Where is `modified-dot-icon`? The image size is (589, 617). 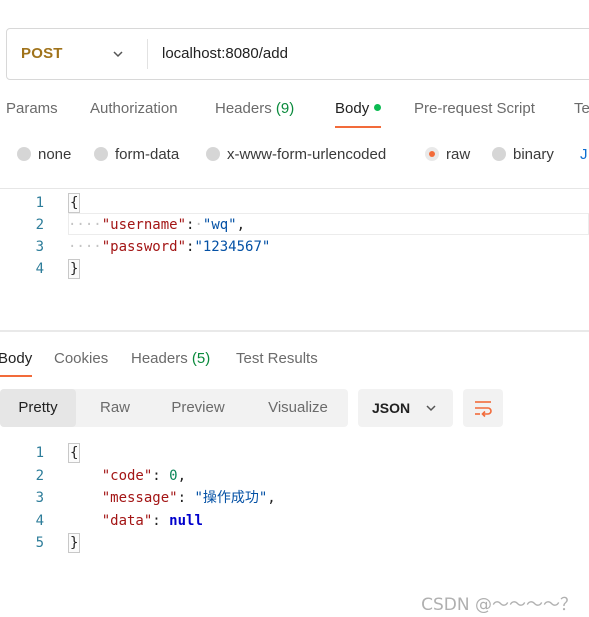 modified-dot-icon is located at coordinates (378, 107).